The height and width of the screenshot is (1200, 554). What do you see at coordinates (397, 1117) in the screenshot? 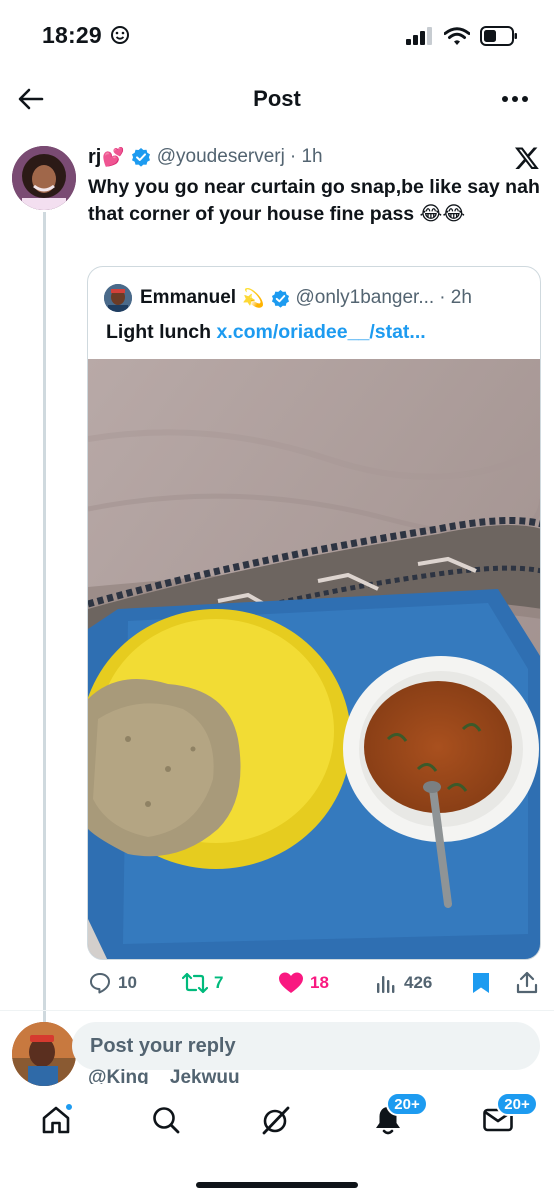
I see `nav-notifications: 20+` at bounding box center [397, 1117].